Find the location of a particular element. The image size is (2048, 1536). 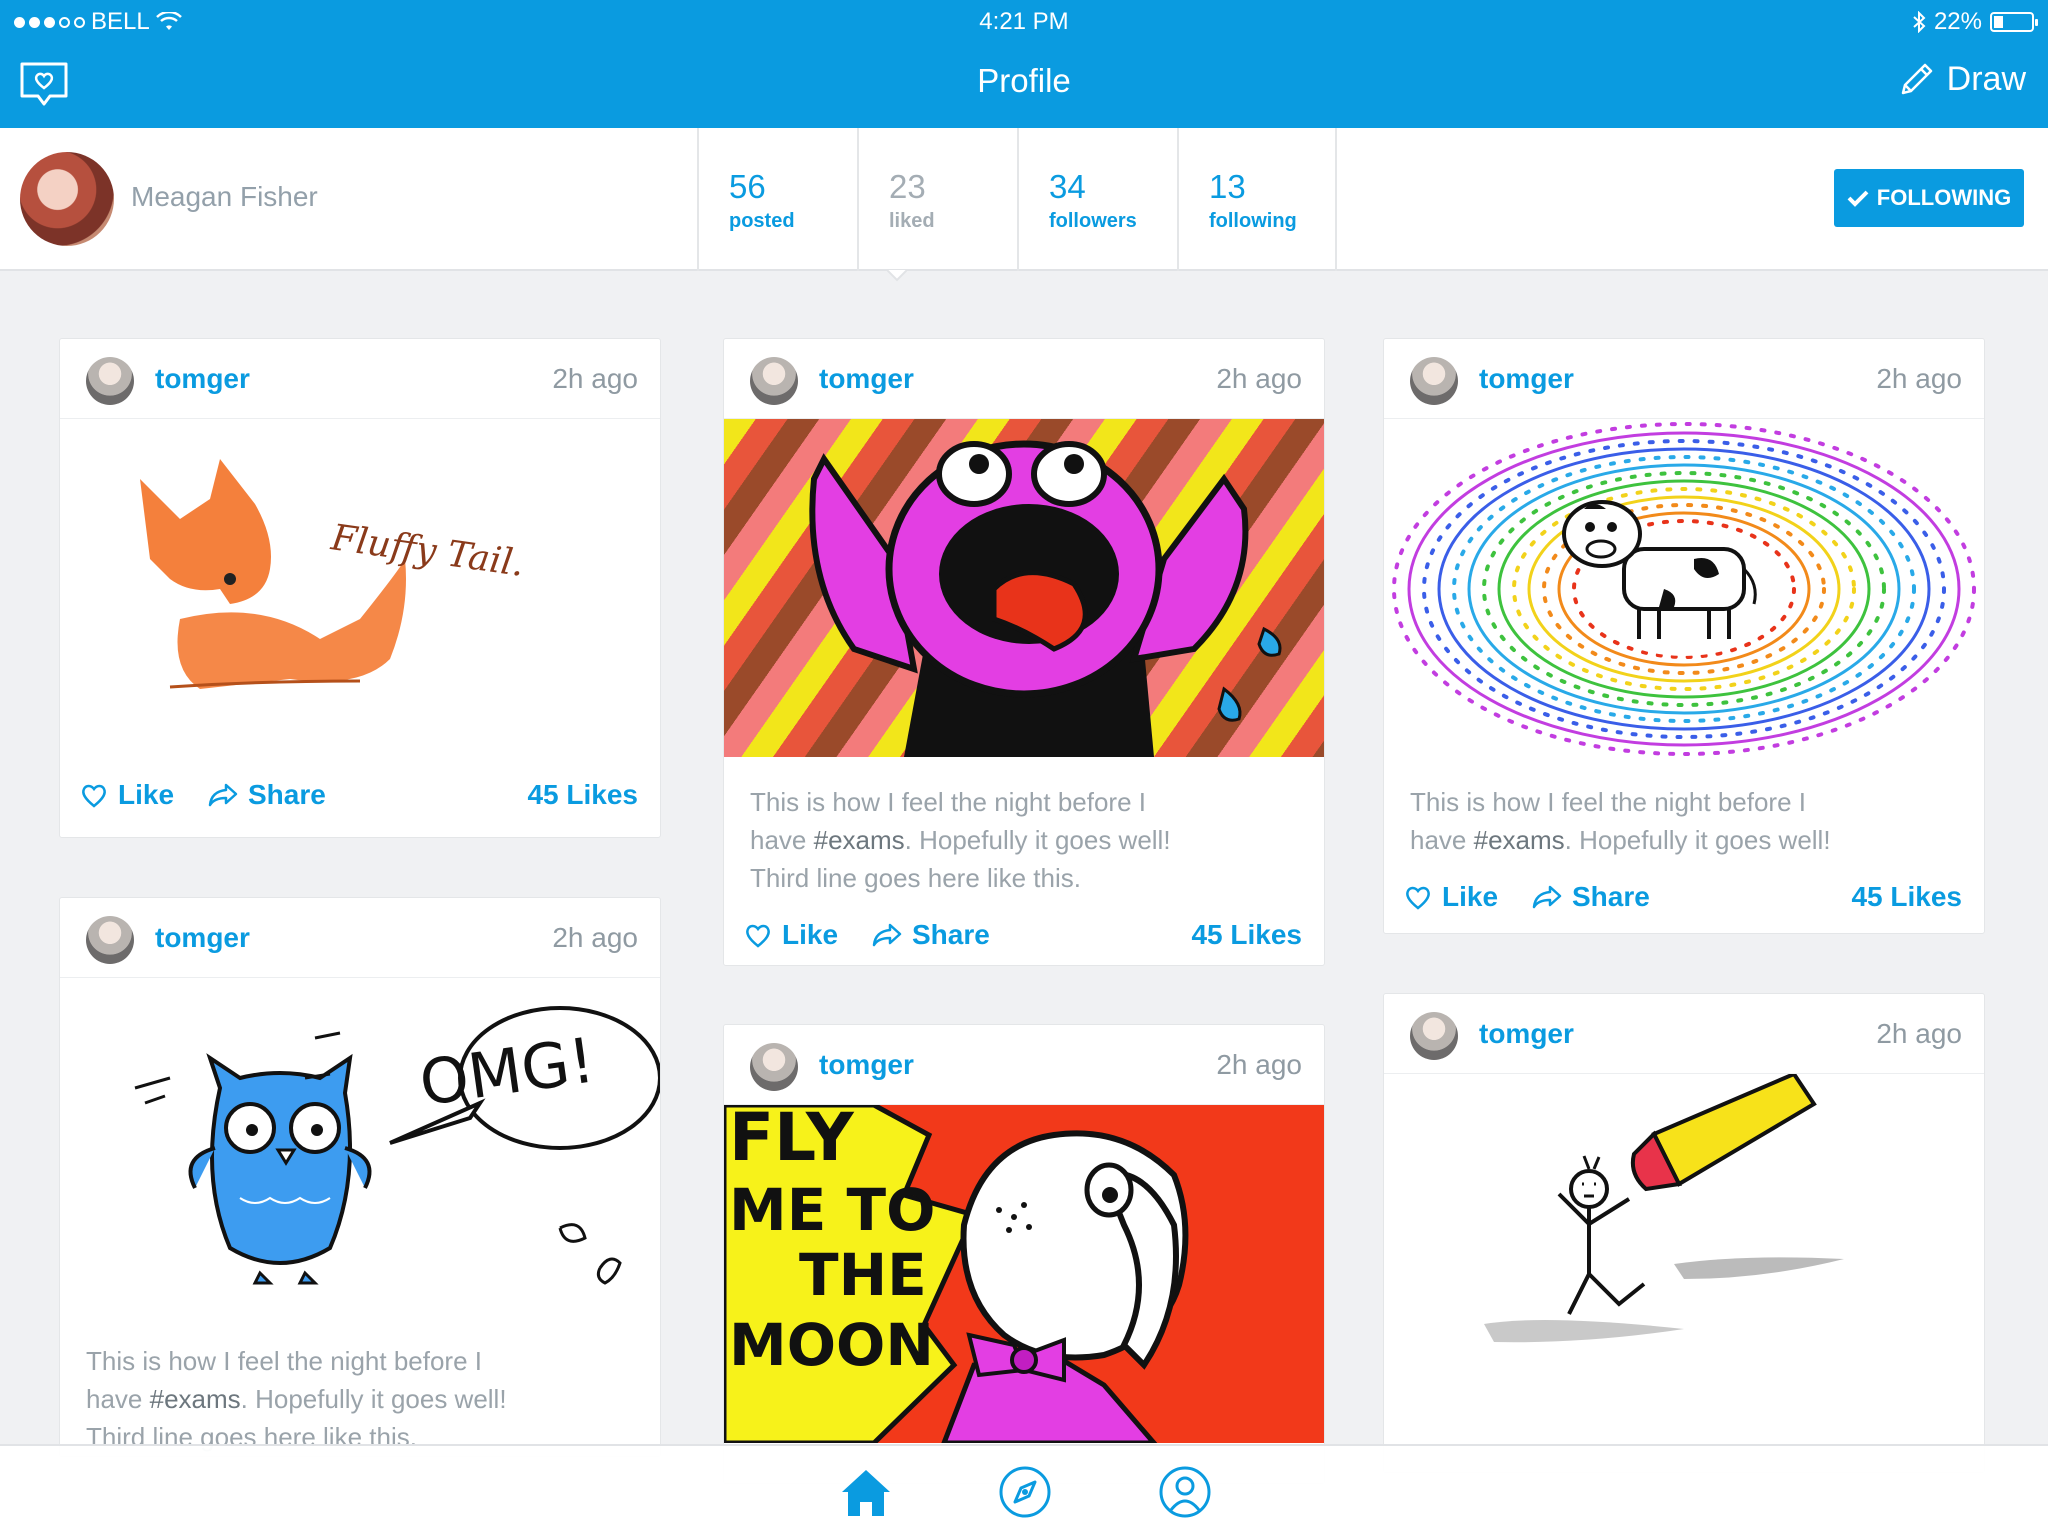

status-time: 4:21 PM is located at coordinates (1024, 21).